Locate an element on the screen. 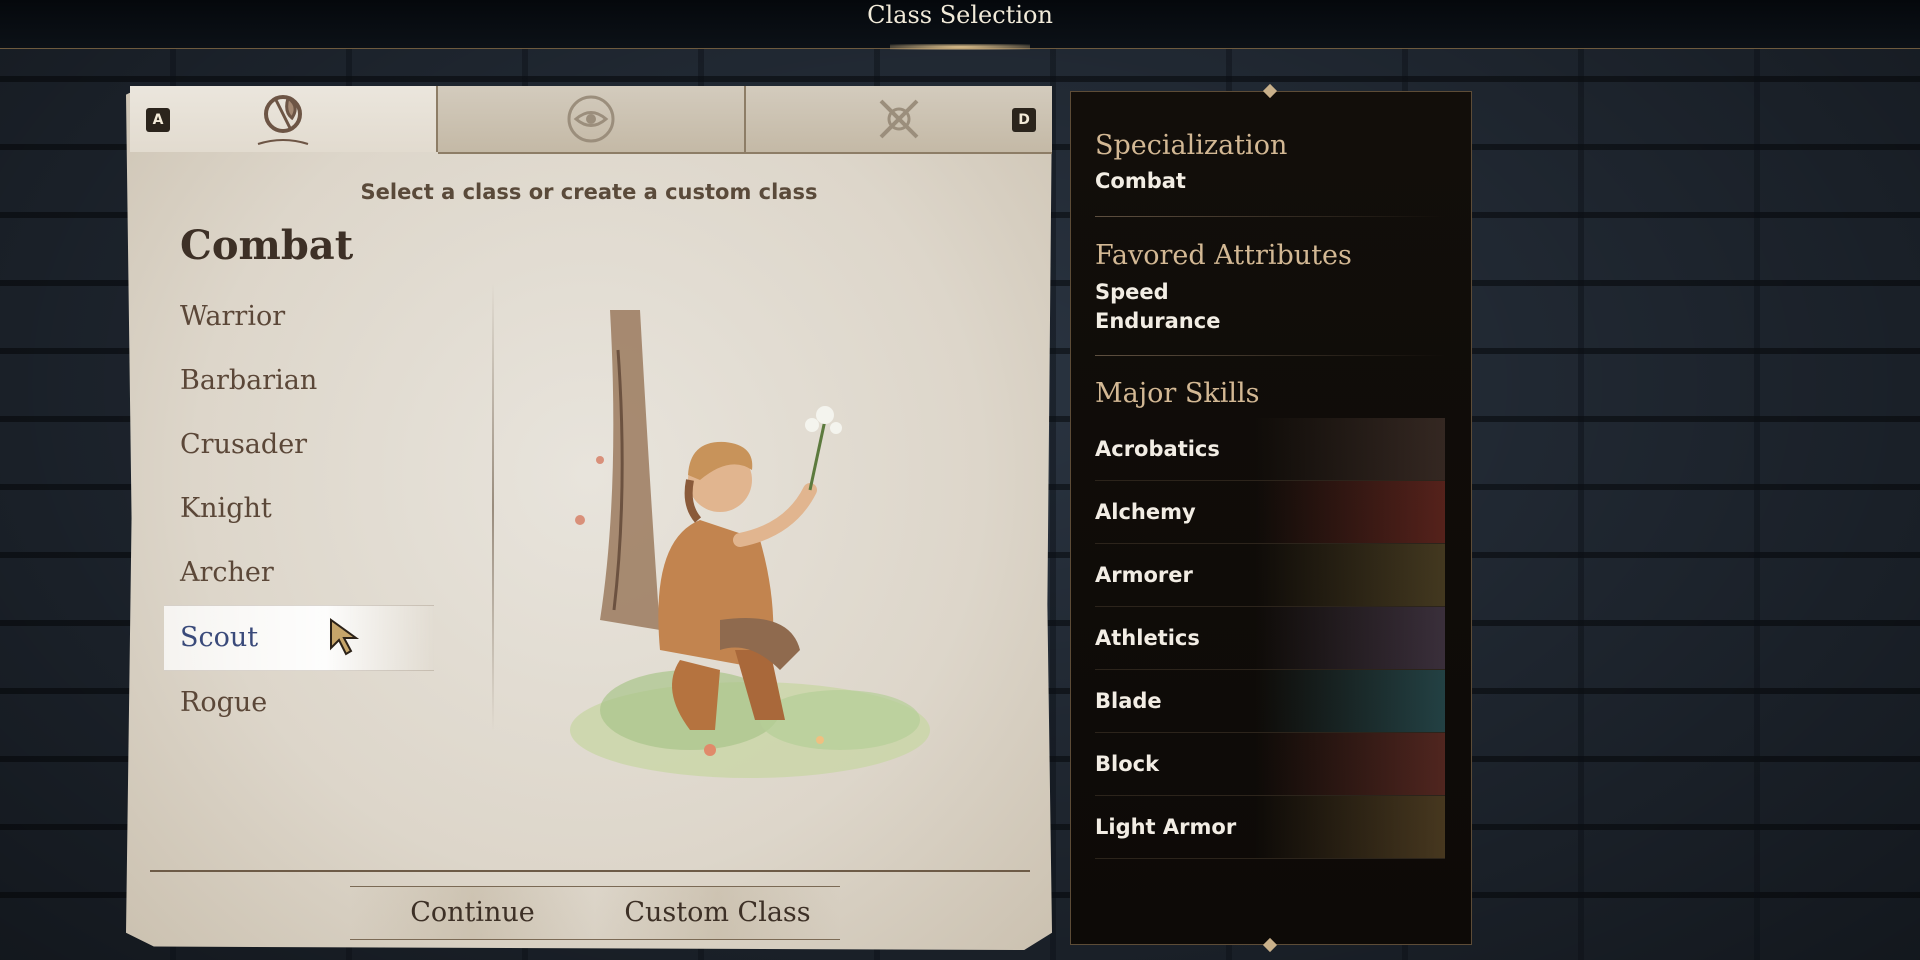 The height and width of the screenshot is (960, 1920). scout-illustration is located at coordinates (750, 544).